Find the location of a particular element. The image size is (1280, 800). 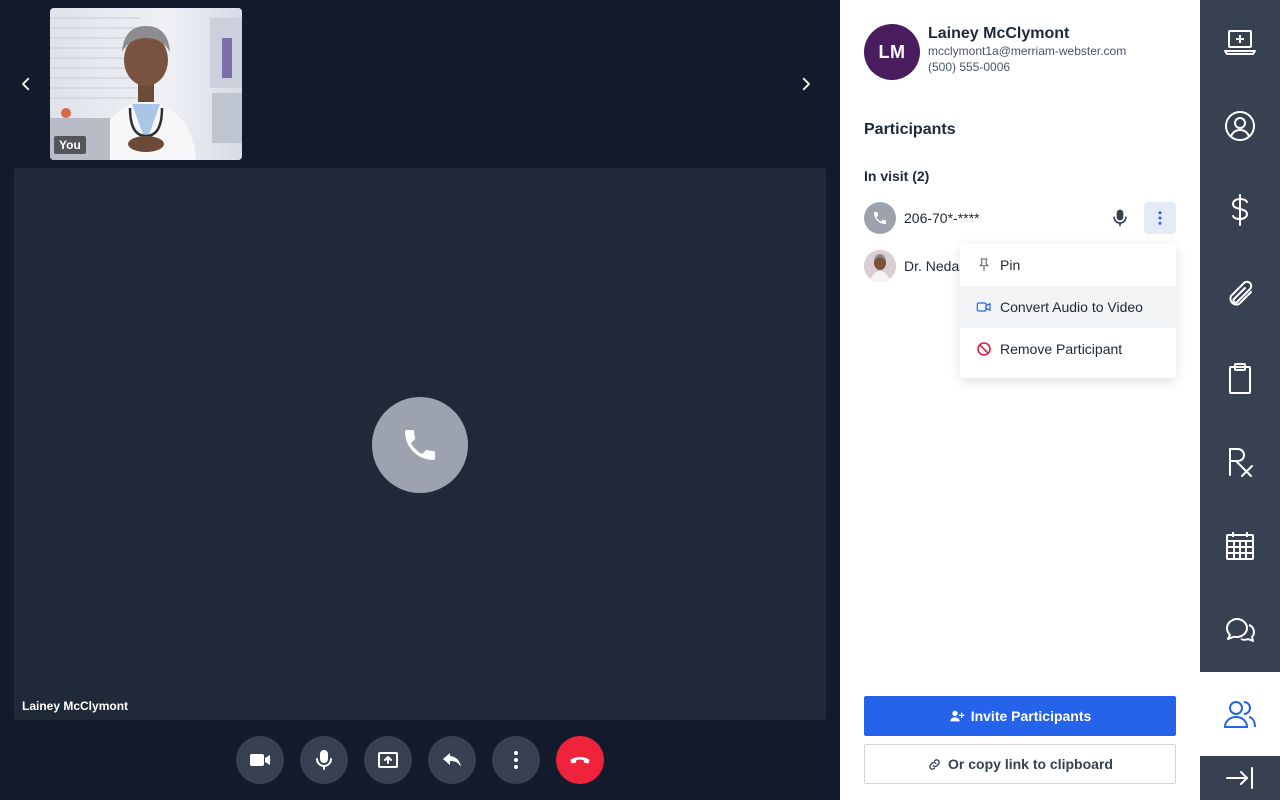

main-video-participant-name: Lainey McClymont is located at coordinates (75, 706).